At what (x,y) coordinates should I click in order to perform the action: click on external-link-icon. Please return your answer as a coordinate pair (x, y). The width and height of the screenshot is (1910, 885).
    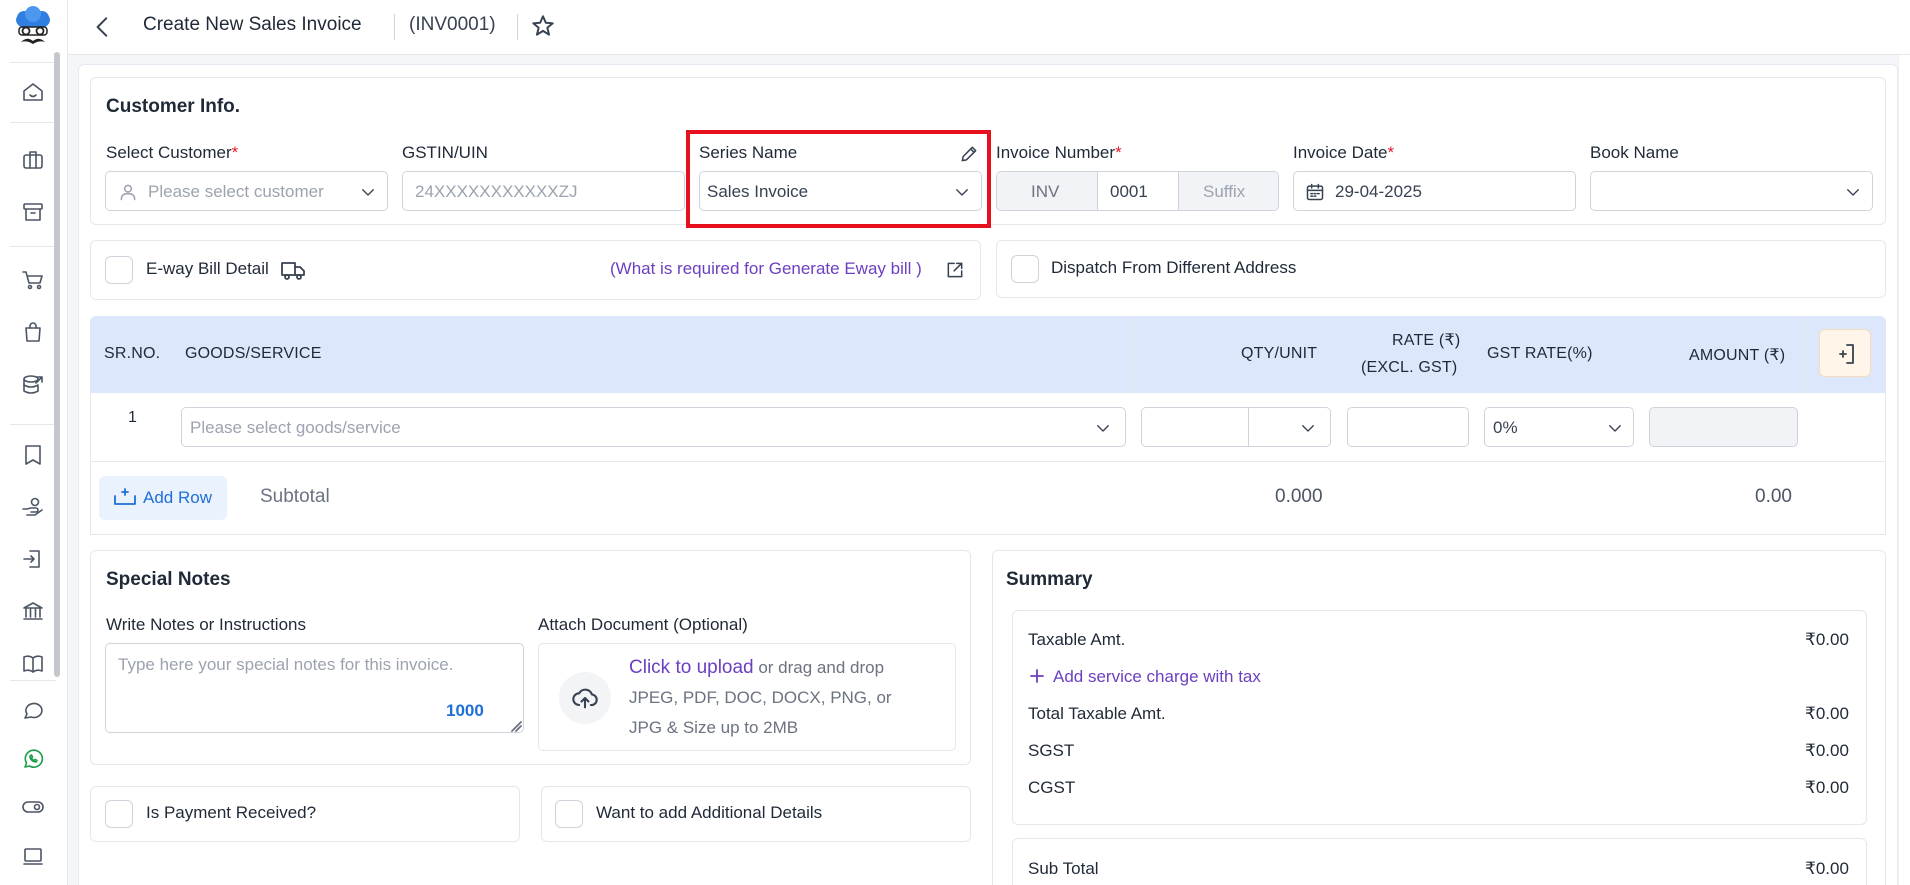
    Looking at the image, I should click on (955, 270).